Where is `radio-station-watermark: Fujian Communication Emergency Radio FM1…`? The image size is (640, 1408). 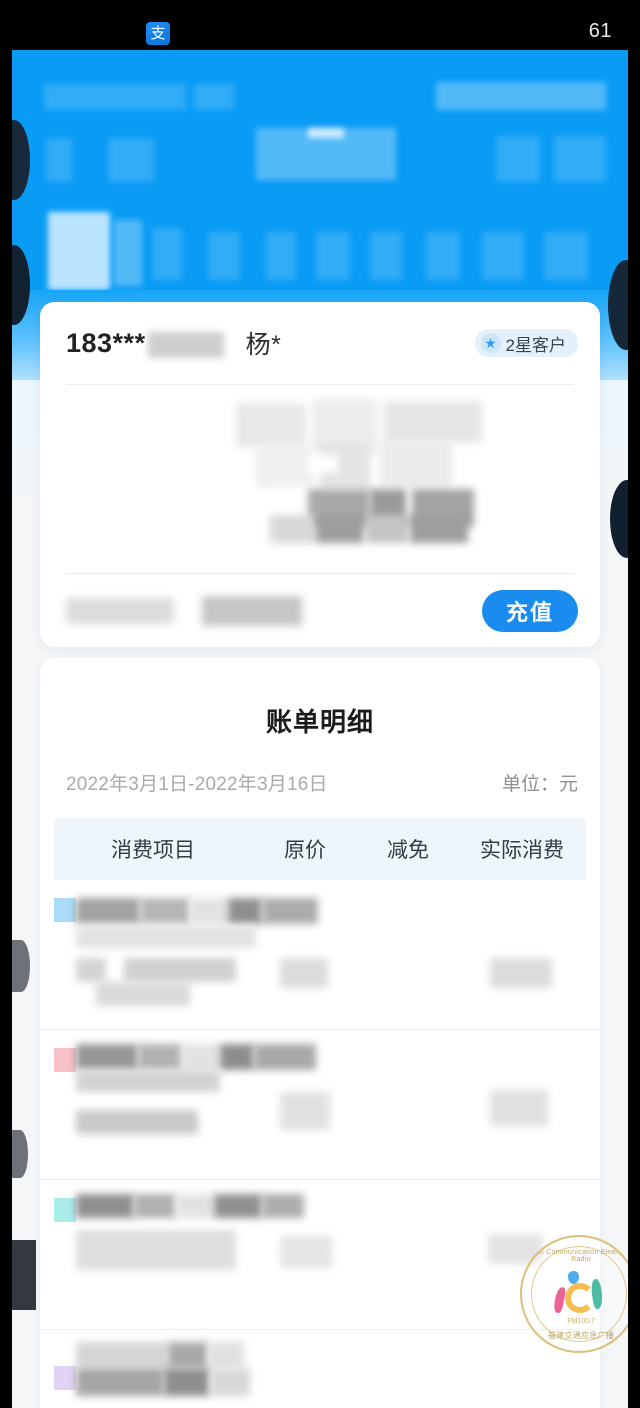
radio-station-watermark: Fujian Communication Emergency Radio FM1… is located at coordinates (574, 1294).